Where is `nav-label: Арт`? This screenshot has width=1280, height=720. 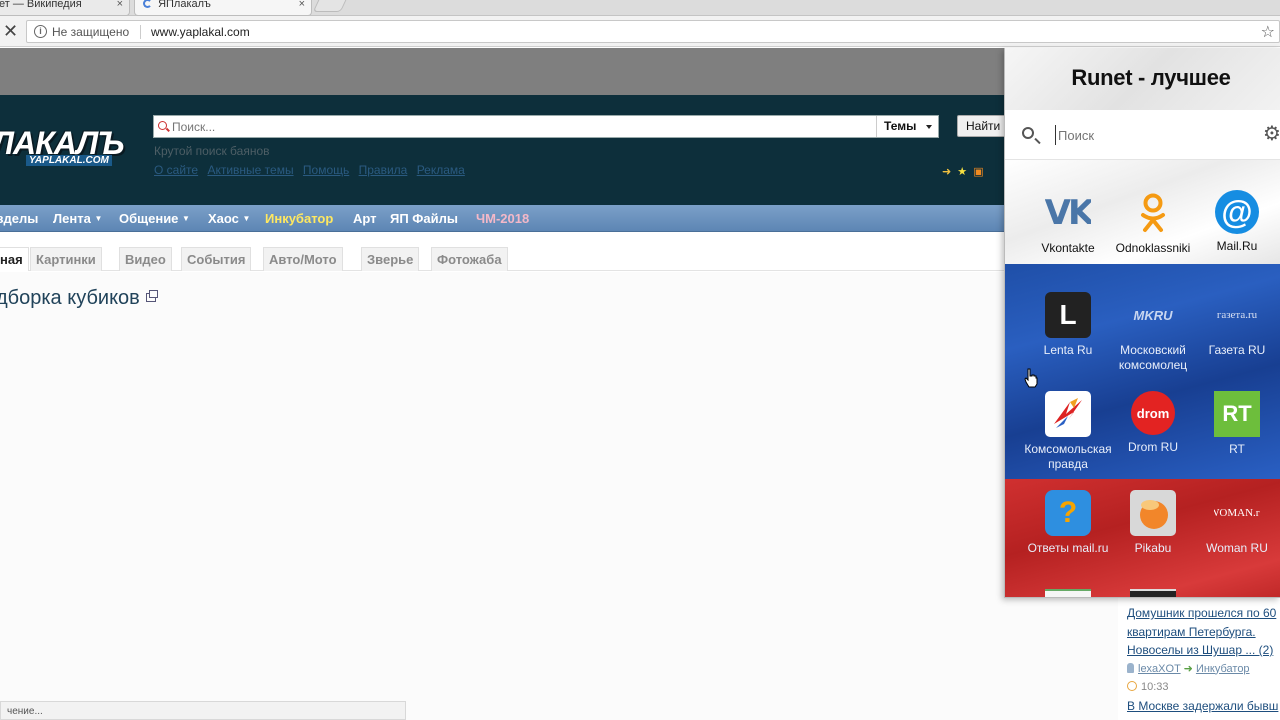 nav-label: Арт is located at coordinates (365, 218).